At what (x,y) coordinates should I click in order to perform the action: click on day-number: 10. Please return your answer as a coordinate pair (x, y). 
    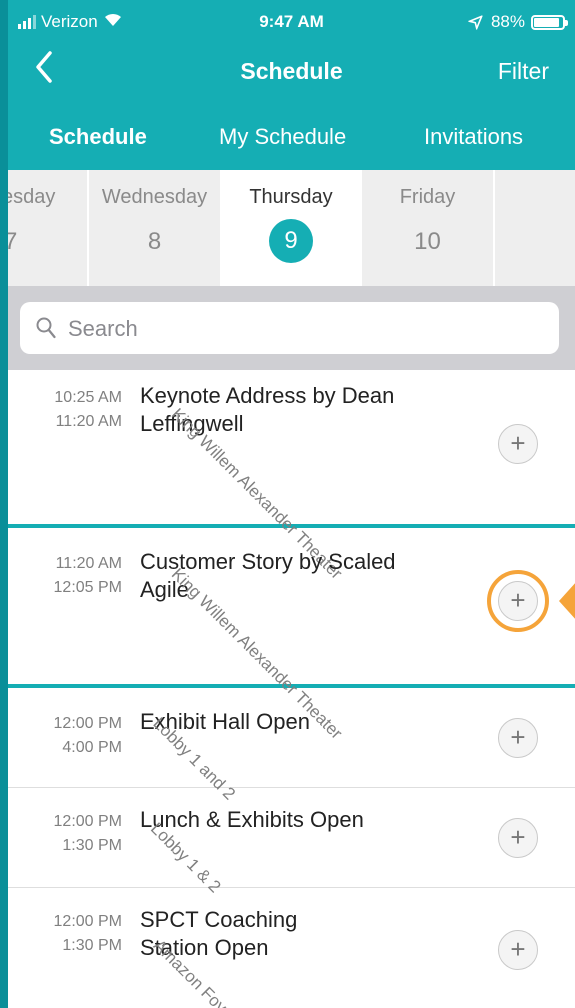
    Looking at the image, I should click on (427, 241).